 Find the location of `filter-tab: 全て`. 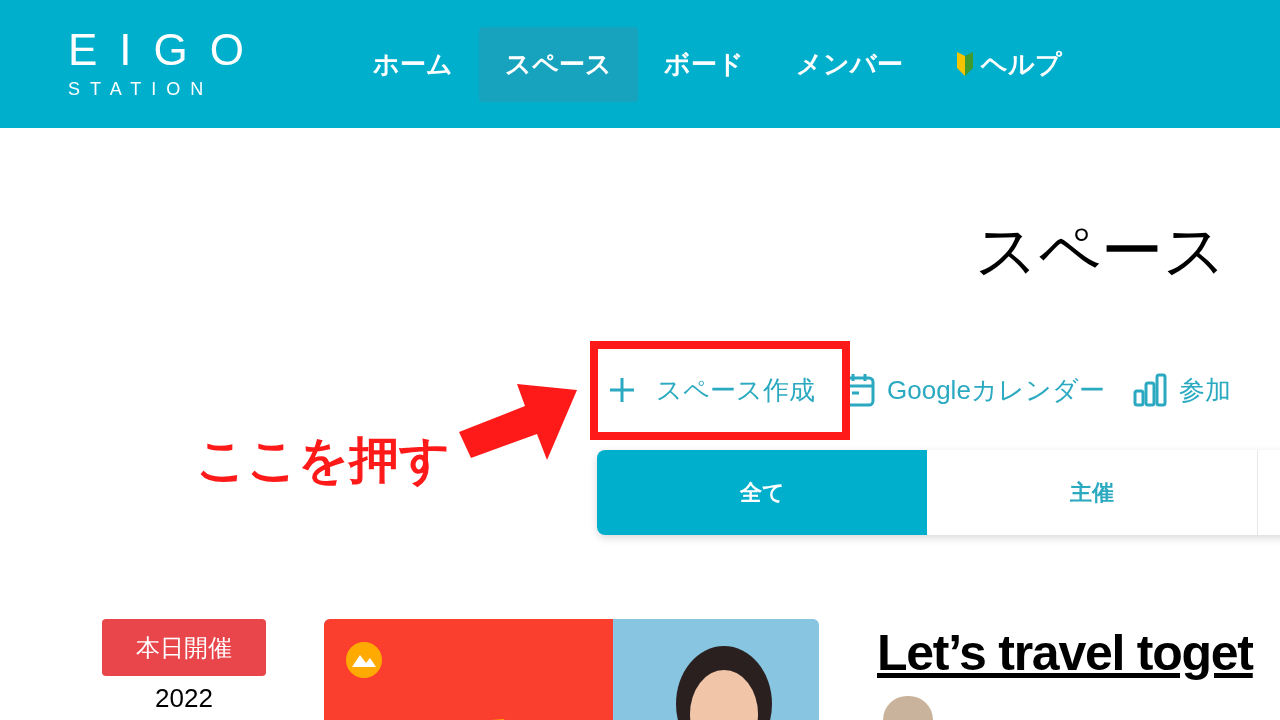

filter-tab: 全て is located at coordinates (762, 492).